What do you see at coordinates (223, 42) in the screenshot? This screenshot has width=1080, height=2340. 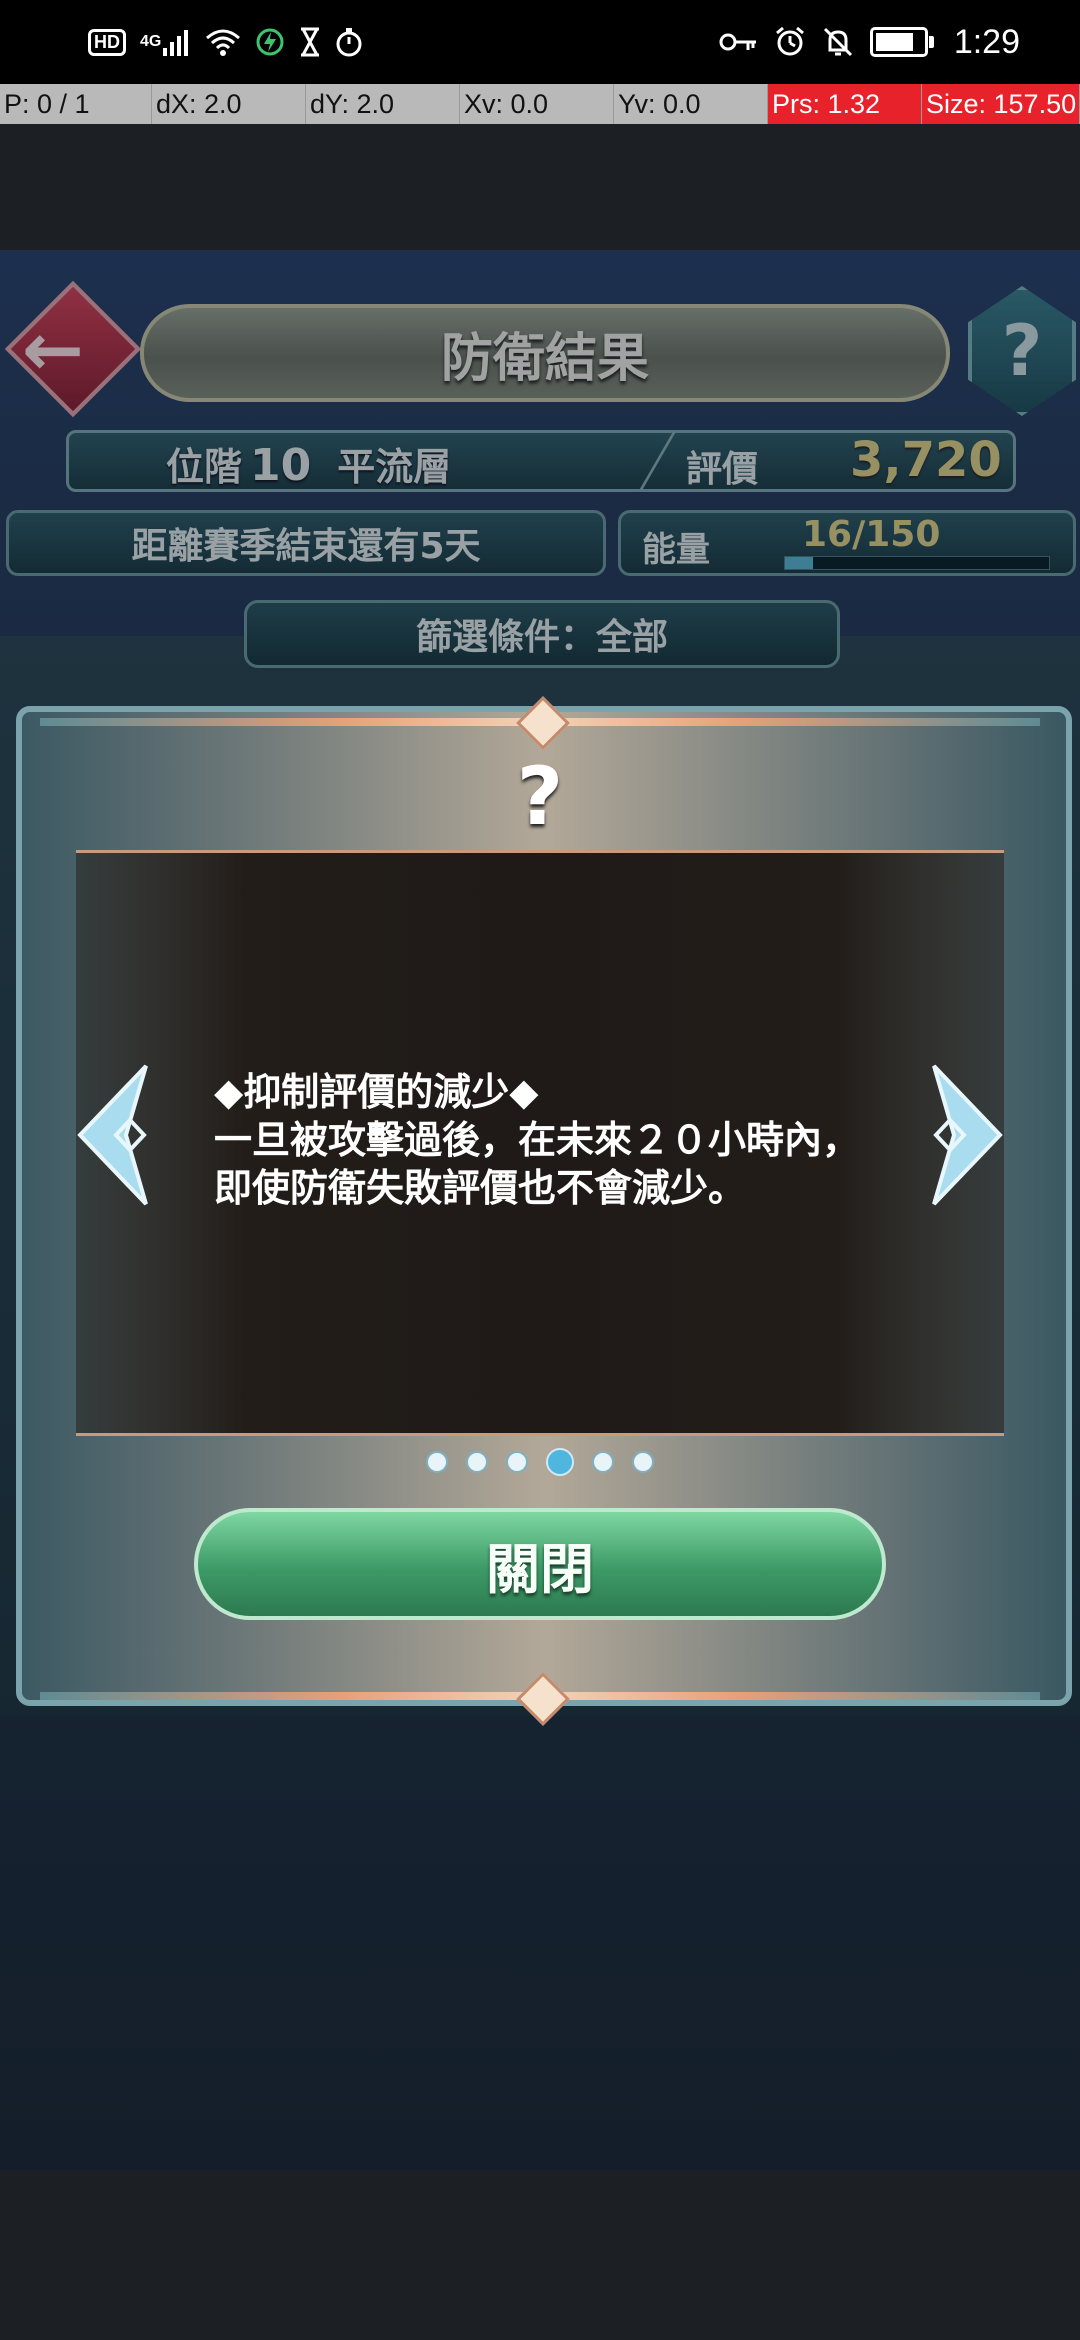 I see `wifi-icon` at bounding box center [223, 42].